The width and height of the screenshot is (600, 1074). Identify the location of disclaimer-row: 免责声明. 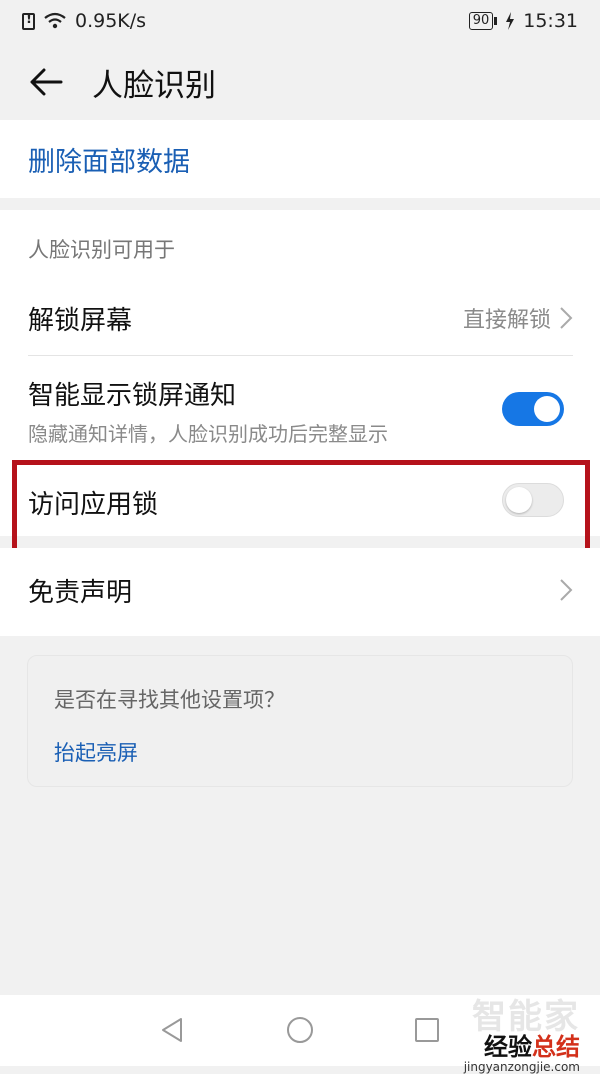
(300, 590).